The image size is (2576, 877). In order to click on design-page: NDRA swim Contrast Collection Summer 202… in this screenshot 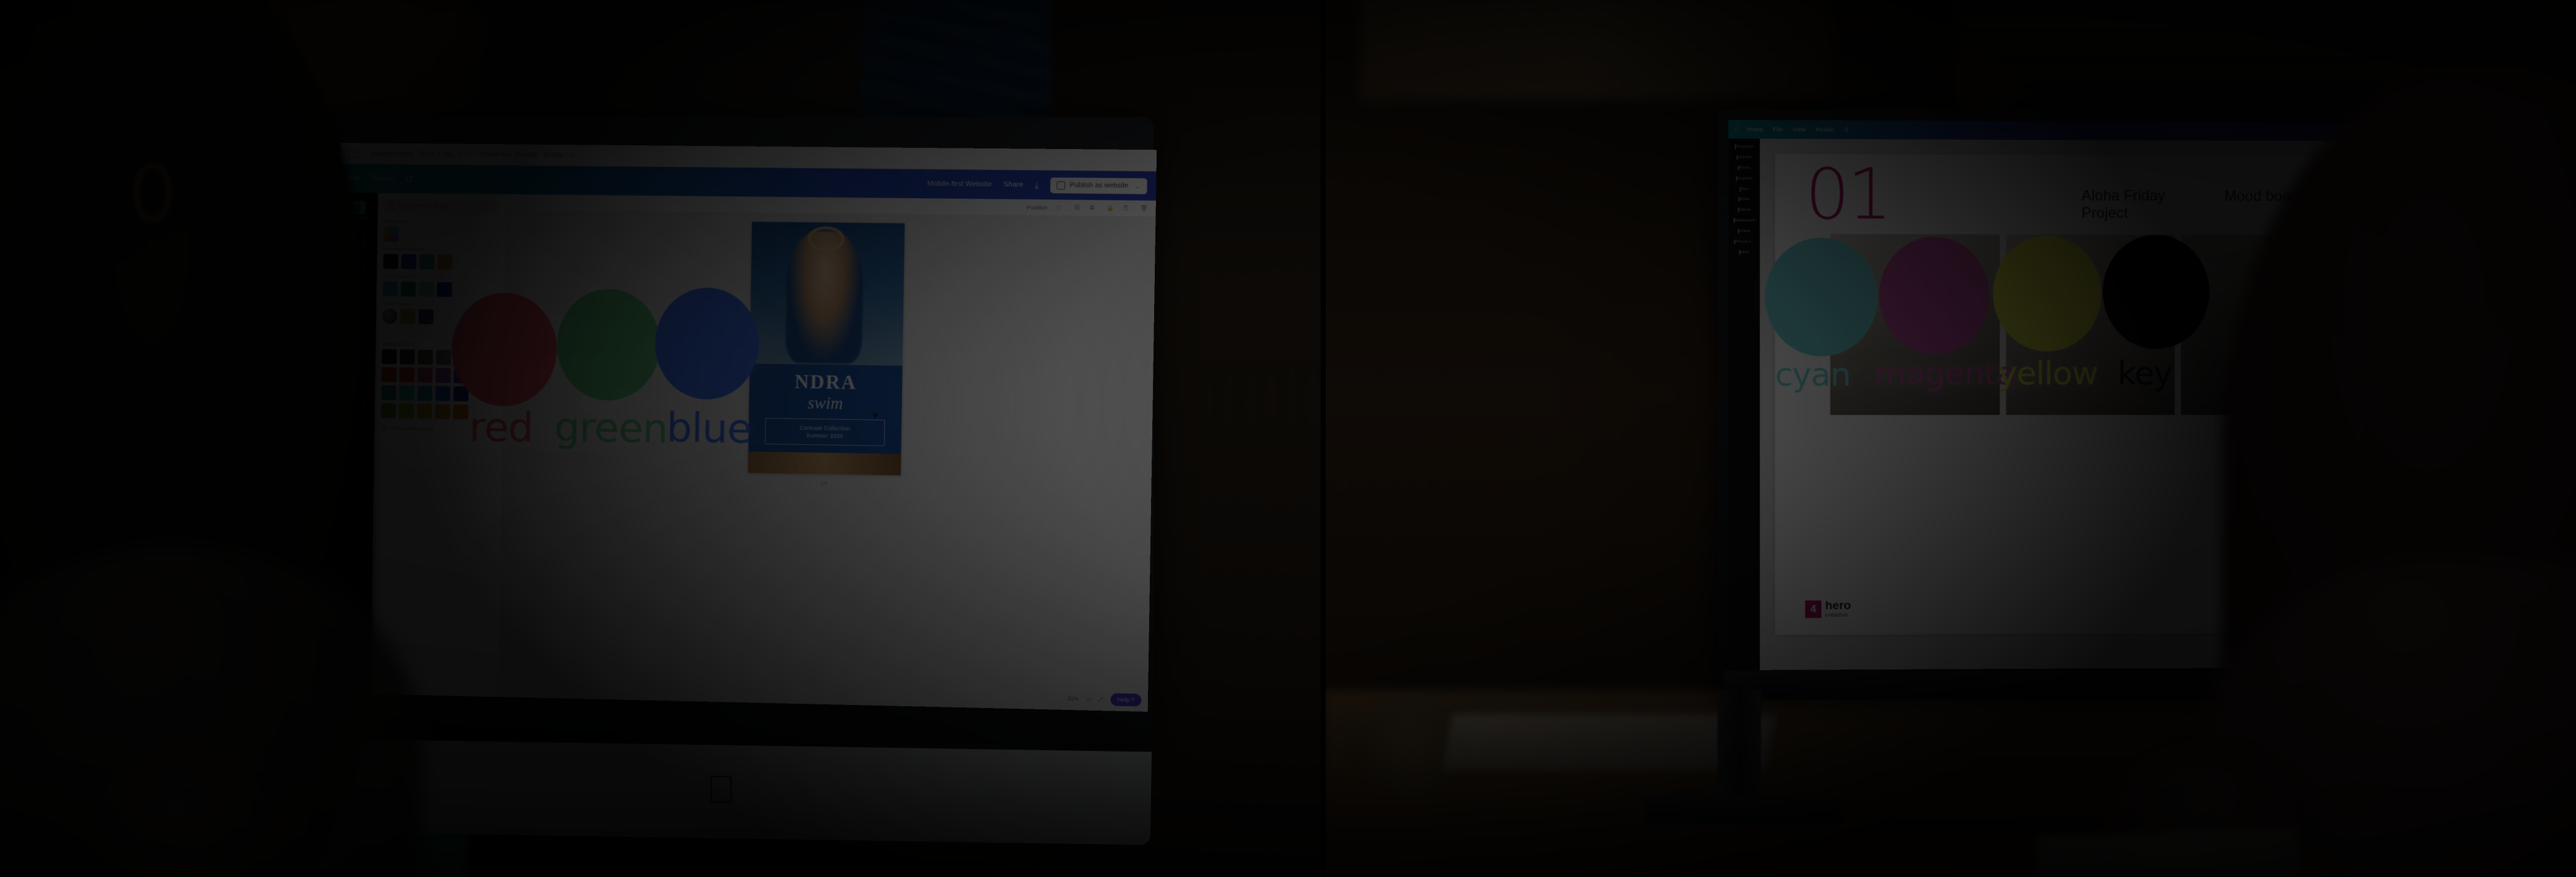, I will do `click(826, 349)`.